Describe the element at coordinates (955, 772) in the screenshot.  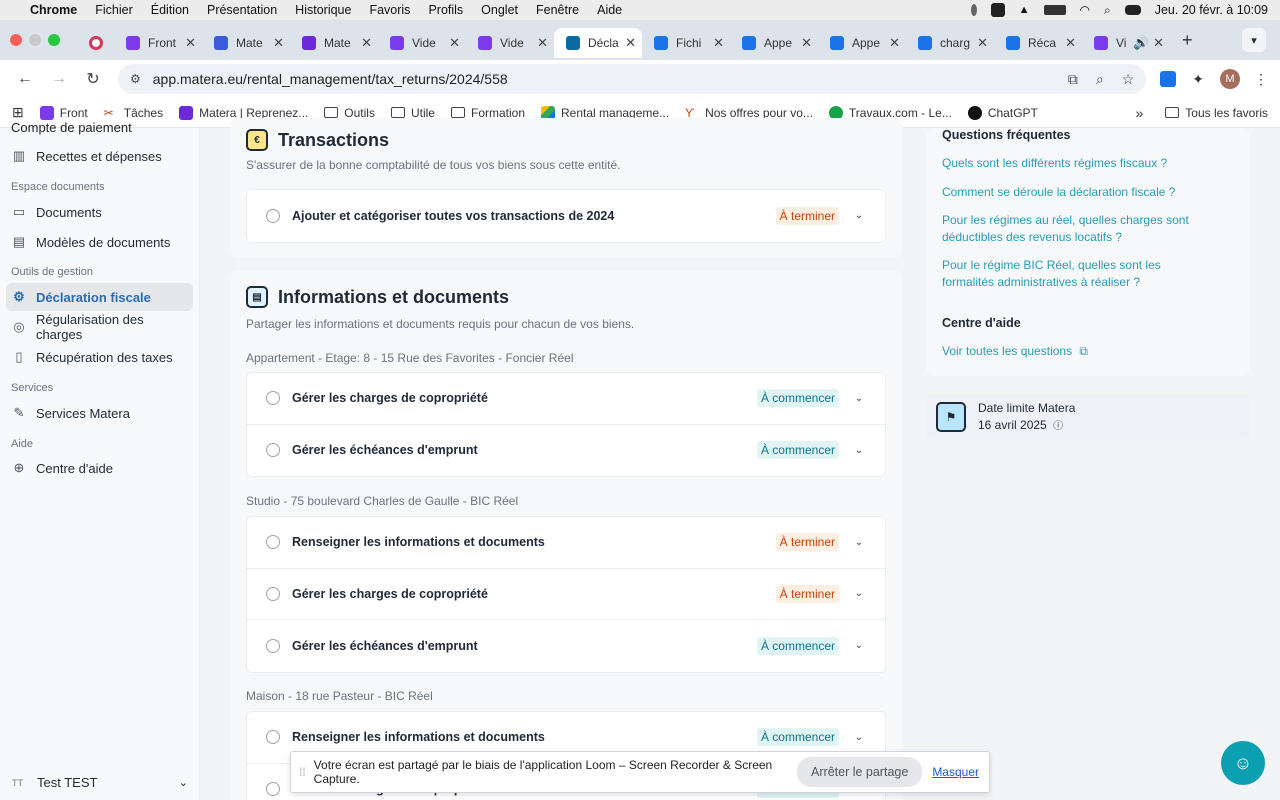
I see `hide-banner-link: Masquer` at that location.